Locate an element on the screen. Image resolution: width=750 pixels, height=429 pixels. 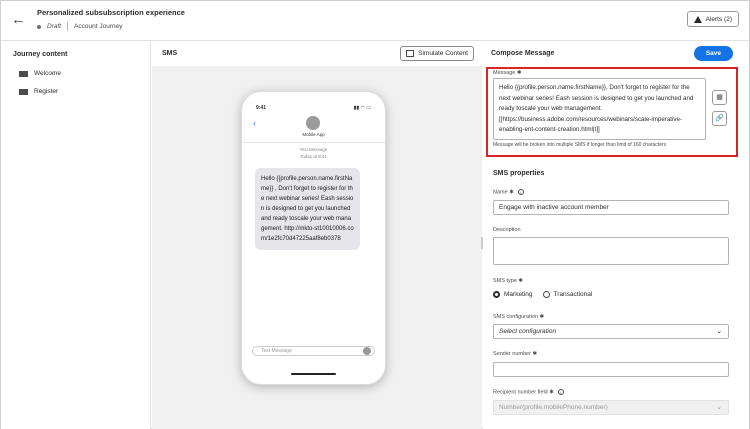
avatar is located at coordinates (313, 123).